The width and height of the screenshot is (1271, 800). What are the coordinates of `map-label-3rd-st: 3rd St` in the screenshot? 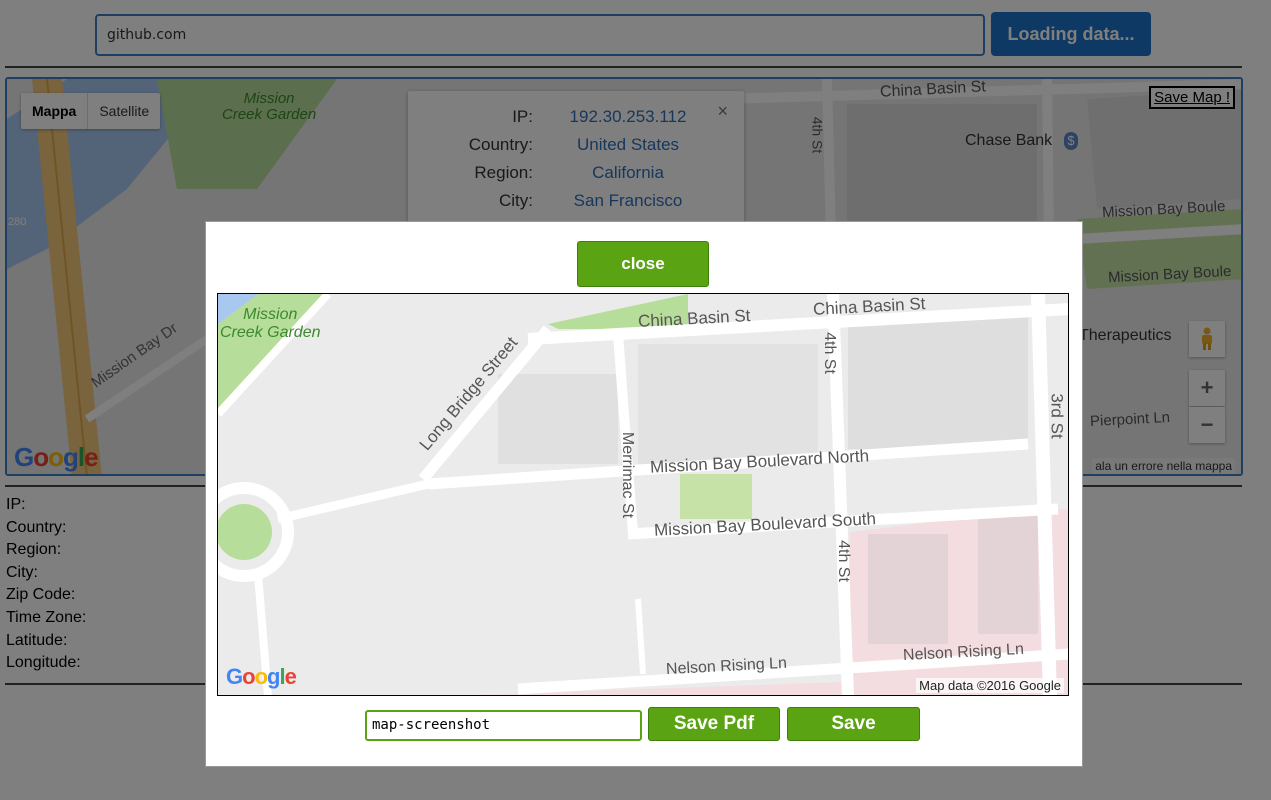 It's located at (1057, 416).